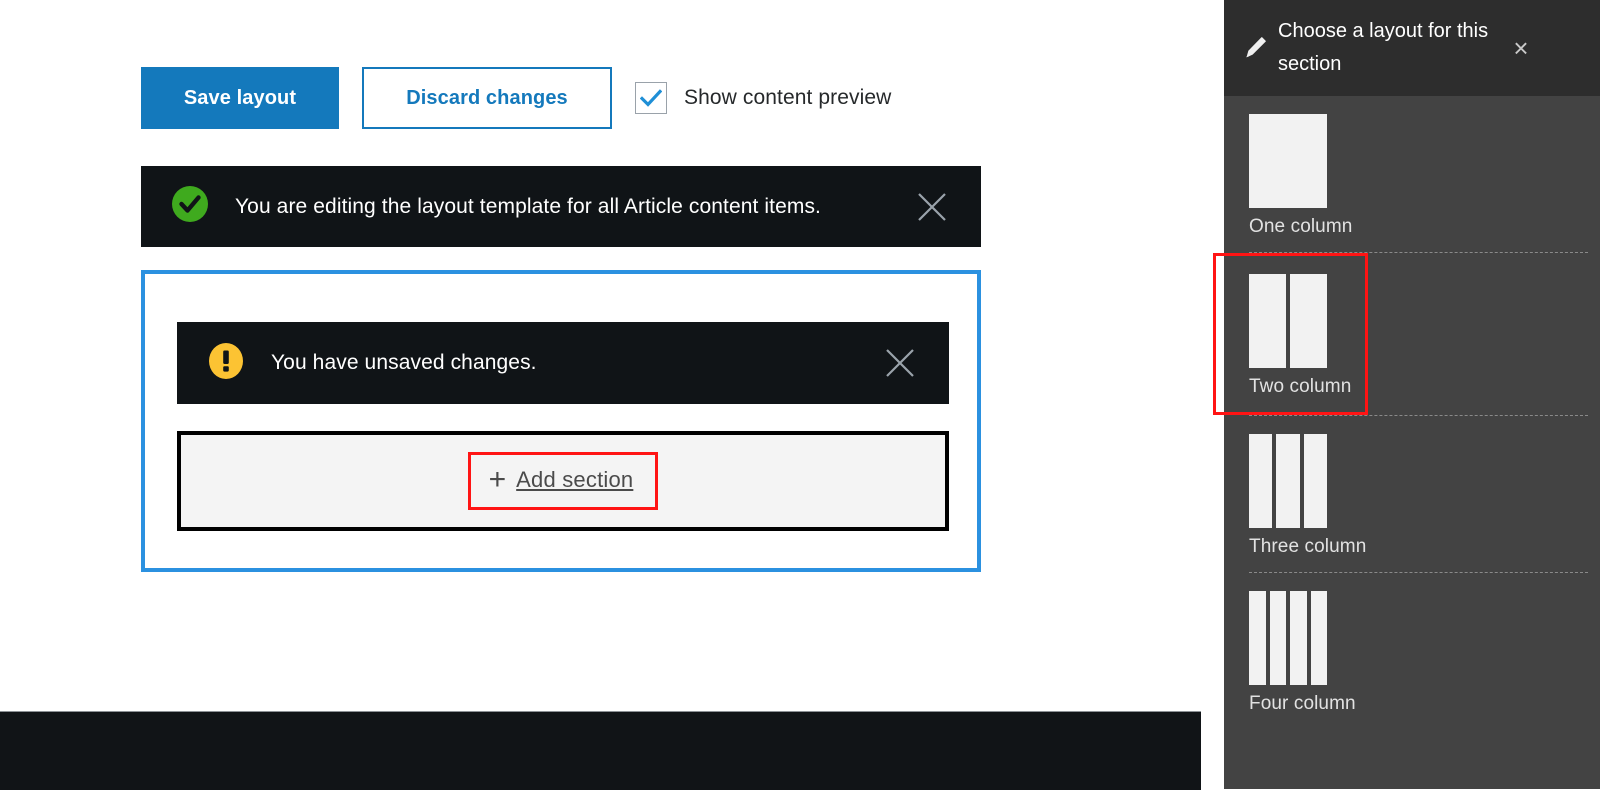 Image resolution: width=1600 pixels, height=790 pixels. I want to click on choose-layout-panel-header: Choose a layout for this section ×, so click(1412, 48).